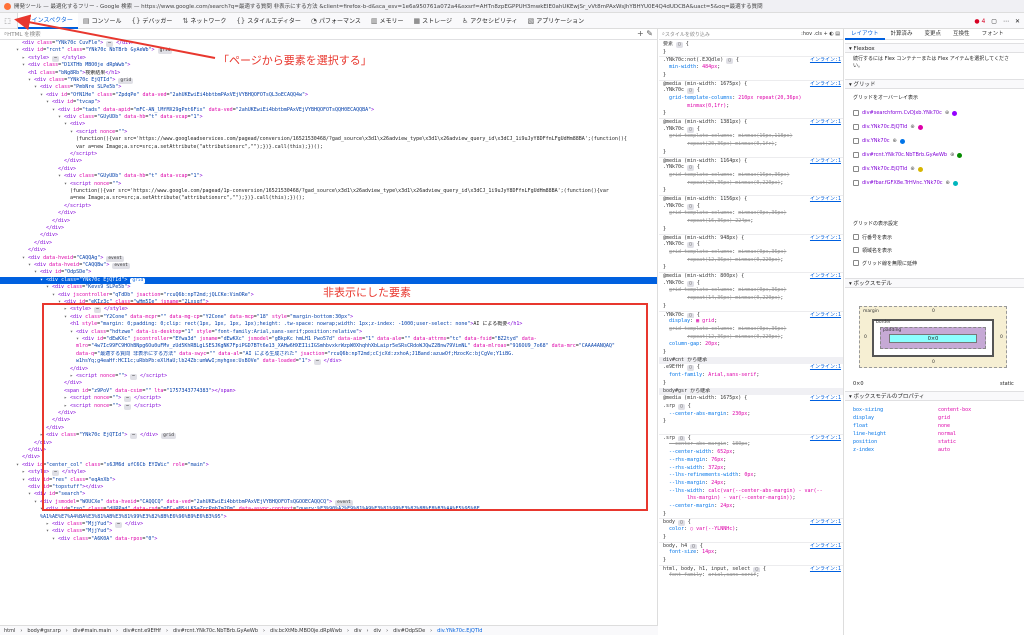  What do you see at coordinates (328, 73) in the screenshot?
I see `markup-node: <h1 class="bNg8Rb">検索結果</h1>` at bounding box center [328, 73].